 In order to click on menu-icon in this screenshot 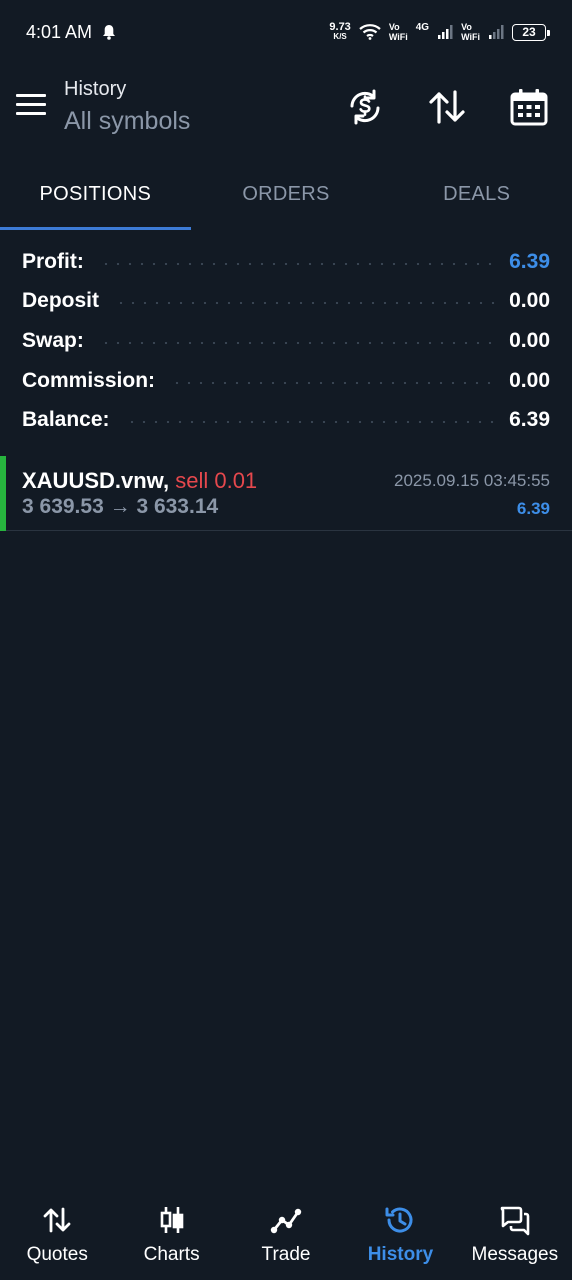, I will do `click(31, 106)`.